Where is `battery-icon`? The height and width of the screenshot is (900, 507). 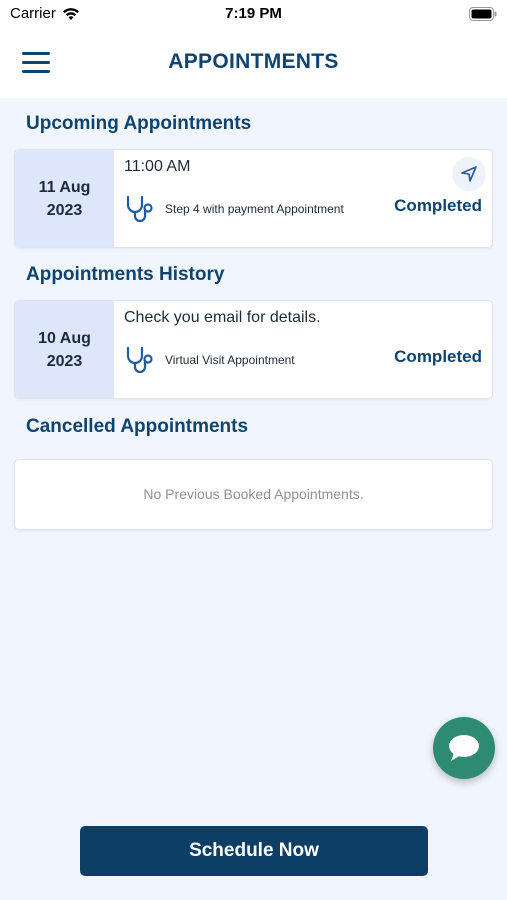
battery-icon is located at coordinates (483, 14).